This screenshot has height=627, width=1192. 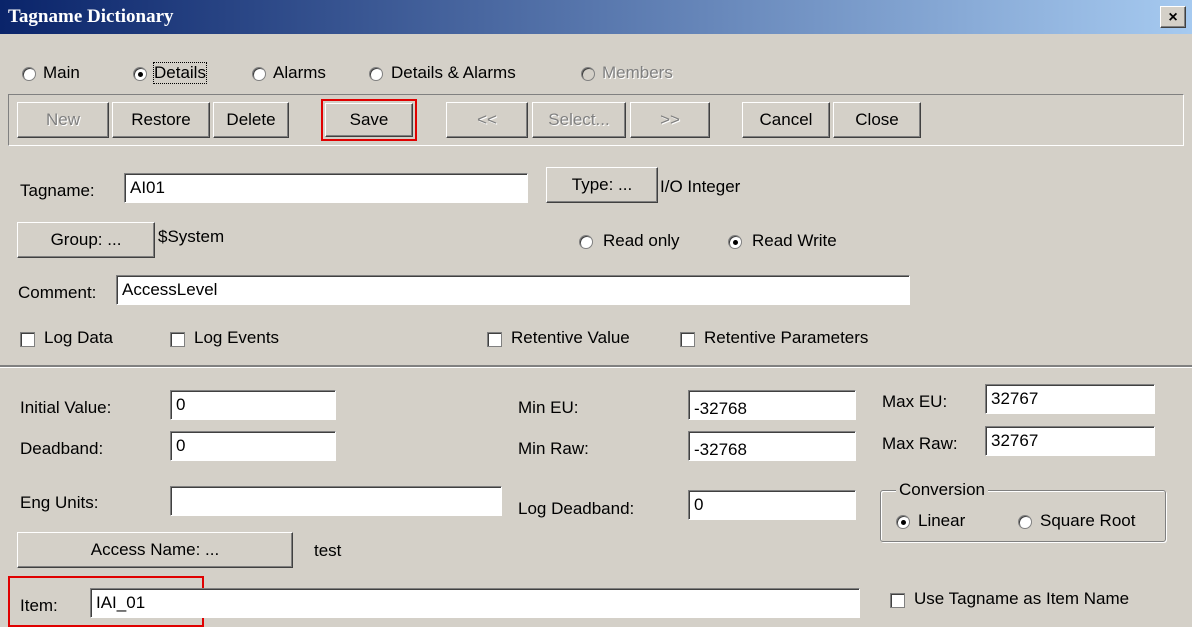 What do you see at coordinates (191, 236) in the screenshot?
I see `group-value: $System` at bounding box center [191, 236].